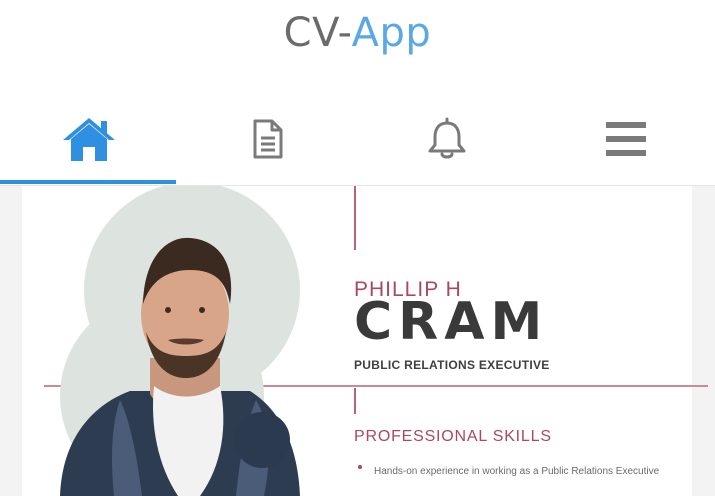 This screenshot has width=715, height=496. I want to click on decorative-photo-circle, so click(262, 440).